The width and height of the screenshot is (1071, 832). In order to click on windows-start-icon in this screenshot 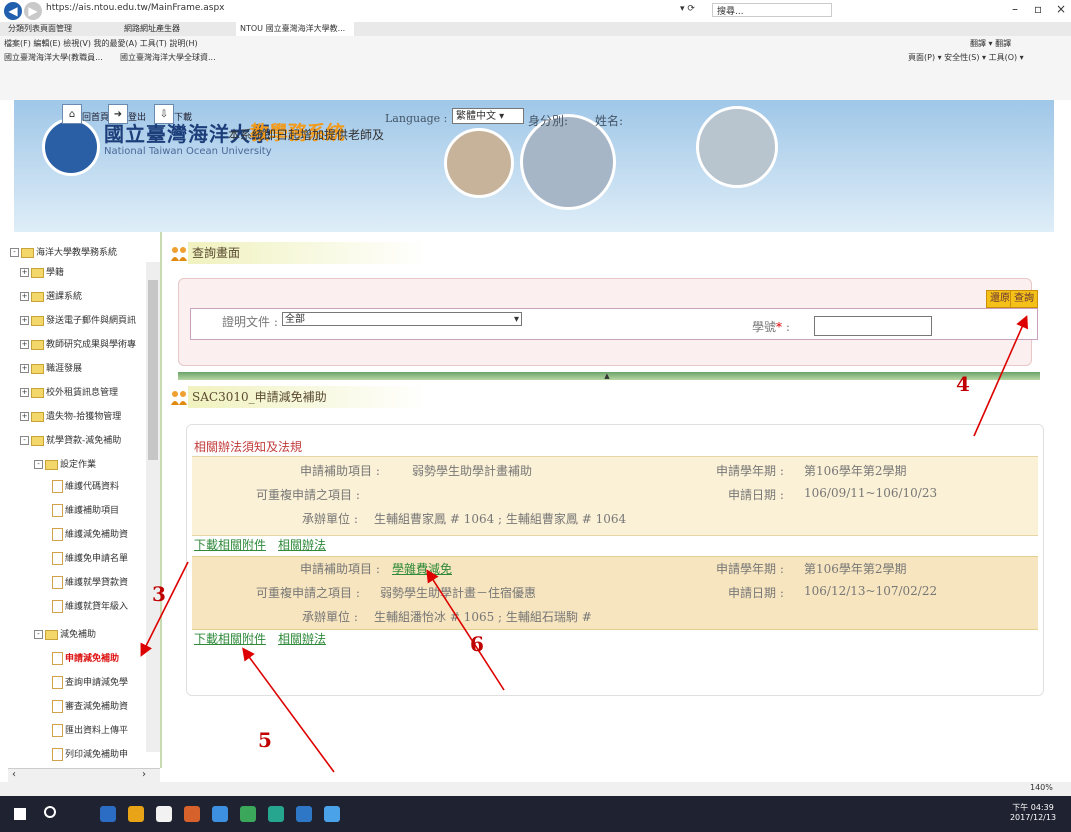, I will do `click(20, 814)`.